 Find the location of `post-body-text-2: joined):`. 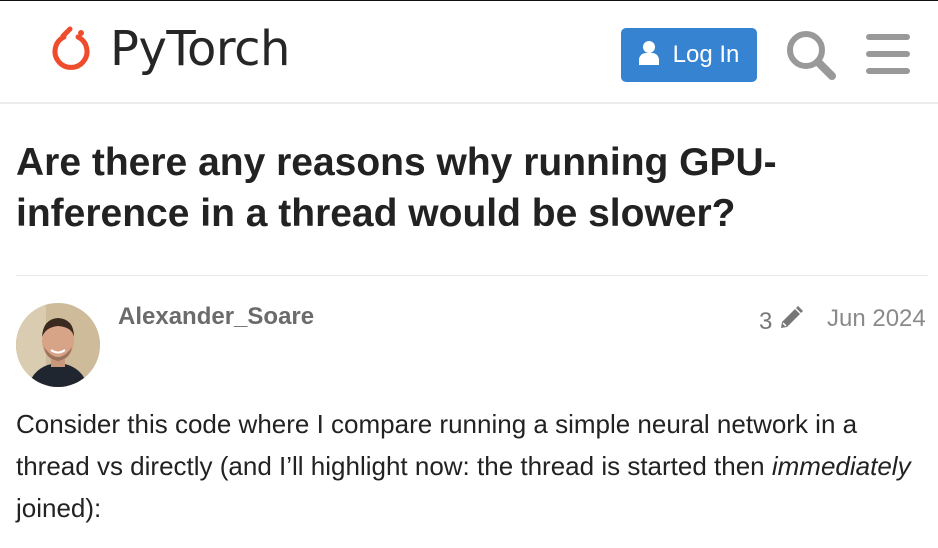

post-body-text-2: joined): is located at coordinates (59, 508).